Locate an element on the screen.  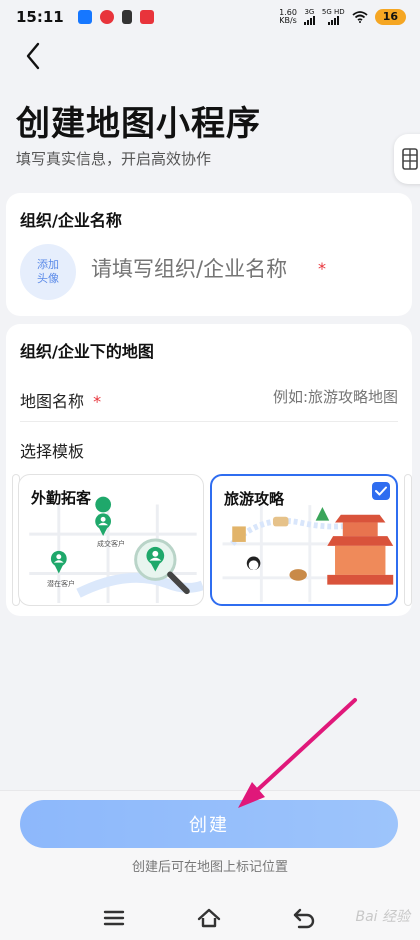
sim2-label: 5G HD is located at coordinates (333, 12).